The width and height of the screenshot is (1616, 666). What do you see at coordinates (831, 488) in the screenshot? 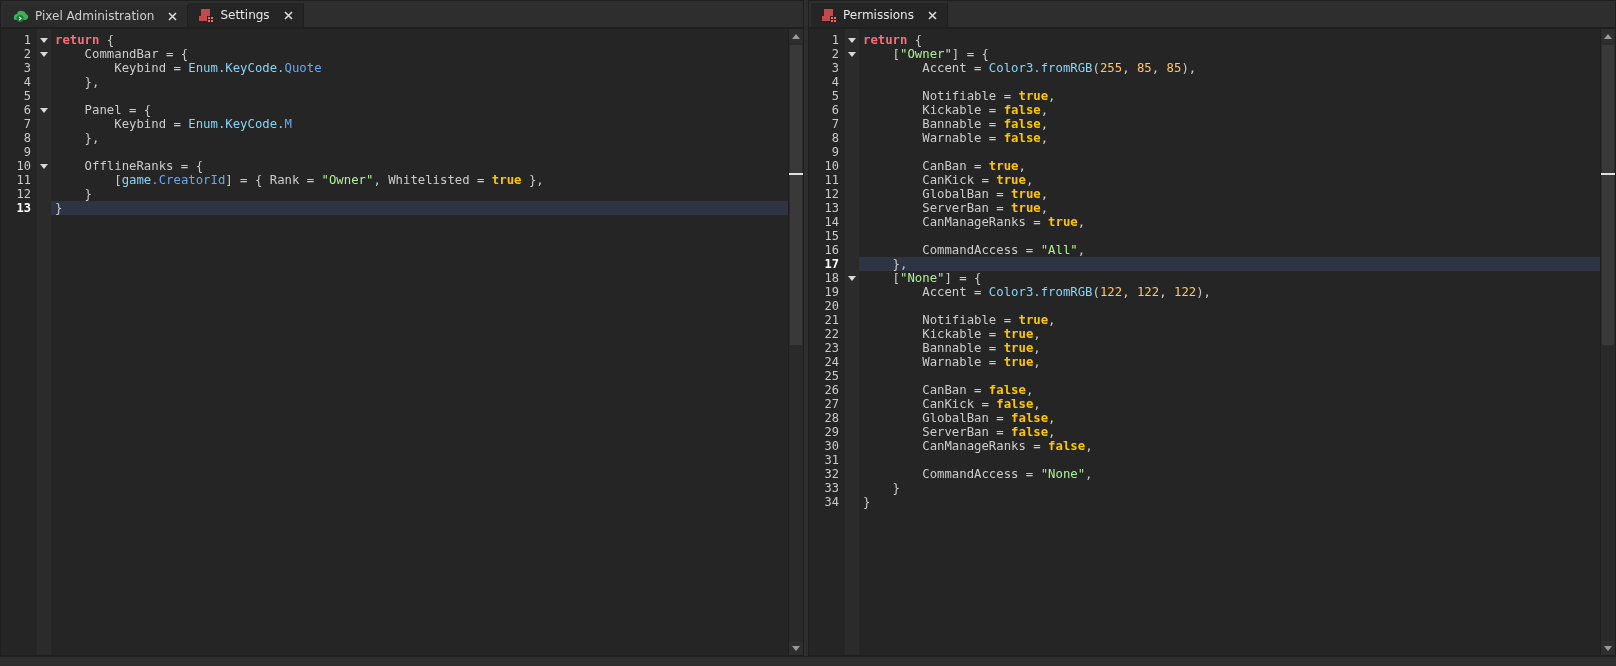
I see `line-number: 33` at bounding box center [831, 488].